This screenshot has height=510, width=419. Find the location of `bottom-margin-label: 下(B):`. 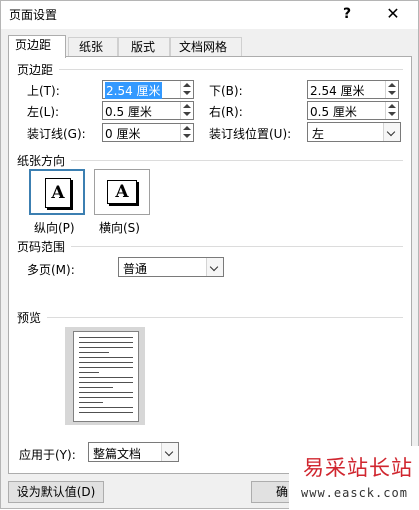

bottom-margin-label: 下(B): is located at coordinates (226, 91).